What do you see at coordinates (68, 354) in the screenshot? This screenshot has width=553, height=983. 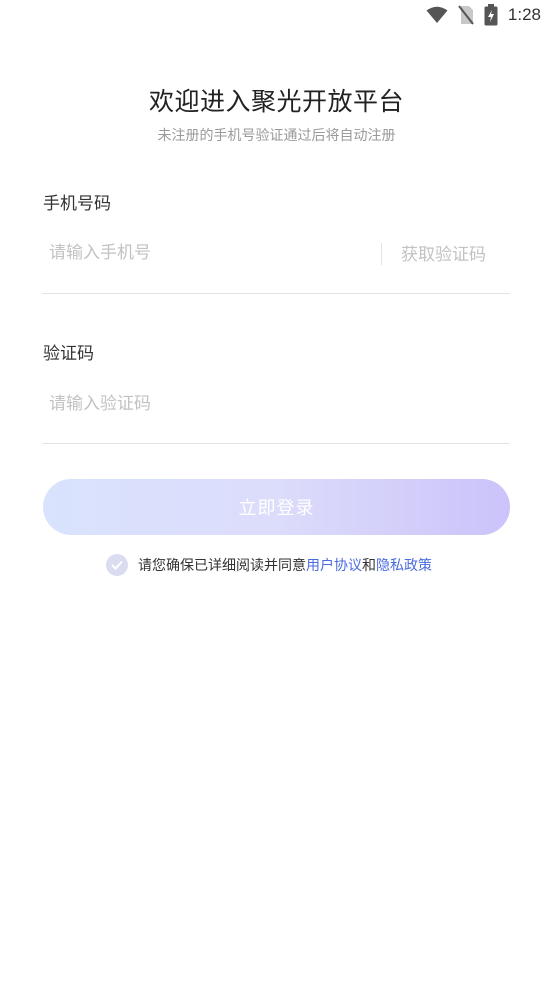 I see `code-label: 验证码` at bounding box center [68, 354].